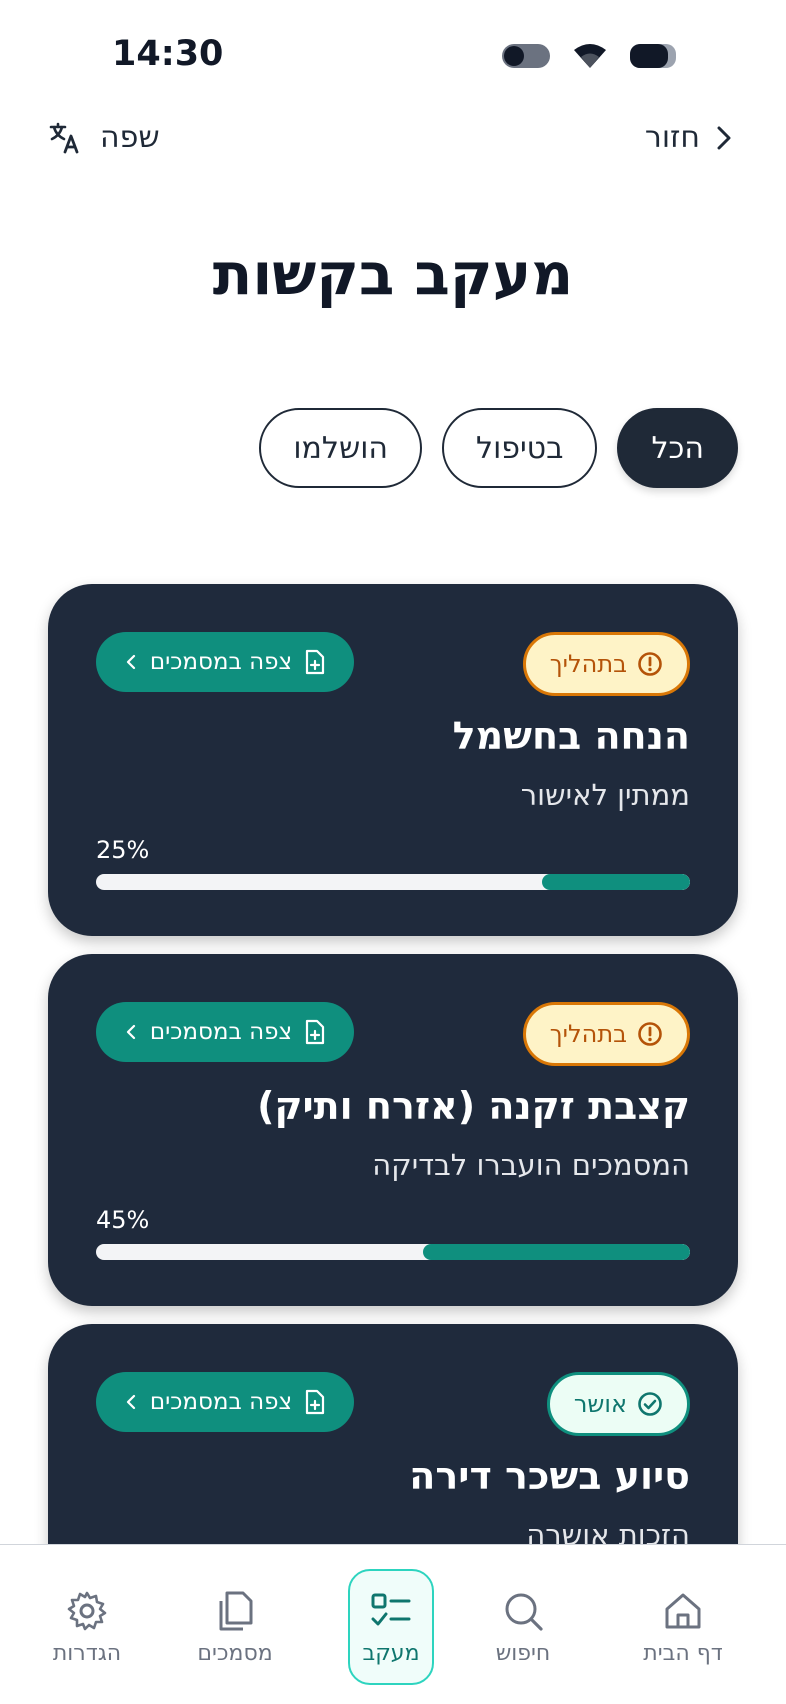 This screenshot has width=786, height=1704. What do you see at coordinates (683, 1653) in the screenshot?
I see `tab-label: דף הבית` at bounding box center [683, 1653].